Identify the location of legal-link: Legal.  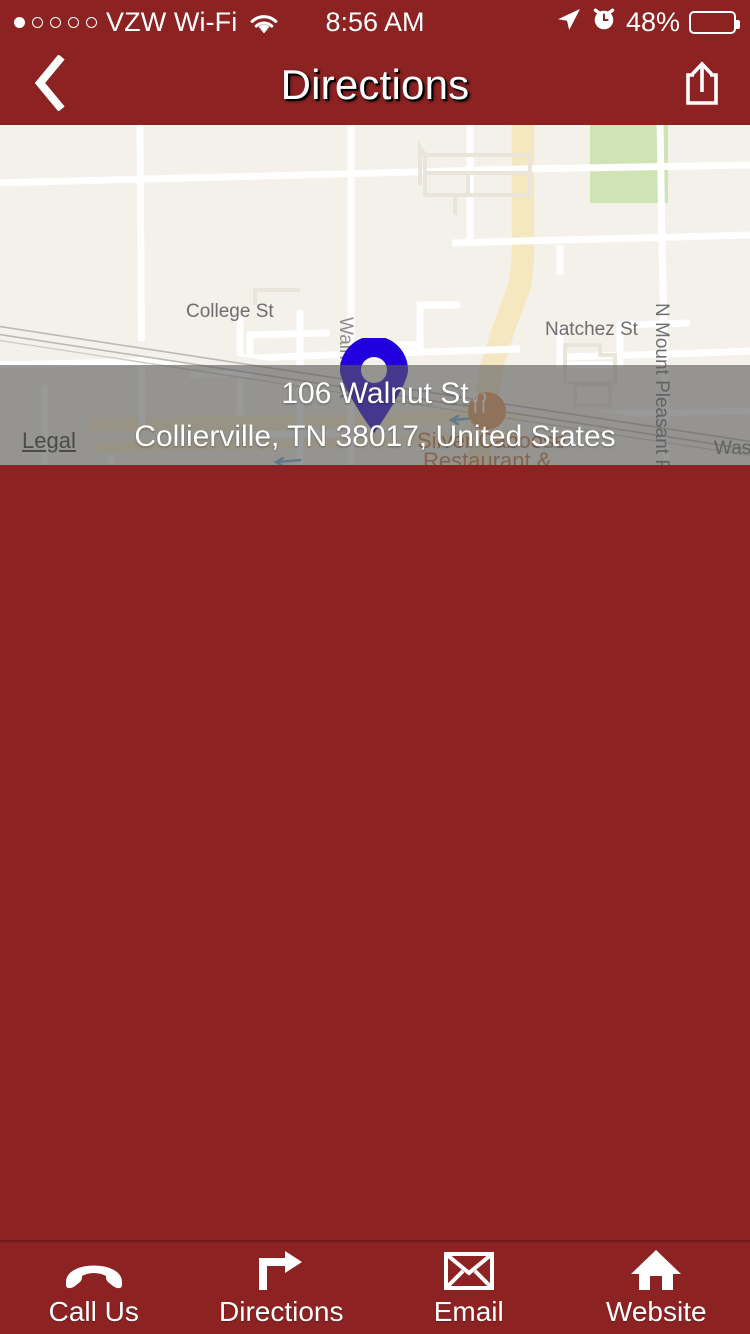
(49, 441).